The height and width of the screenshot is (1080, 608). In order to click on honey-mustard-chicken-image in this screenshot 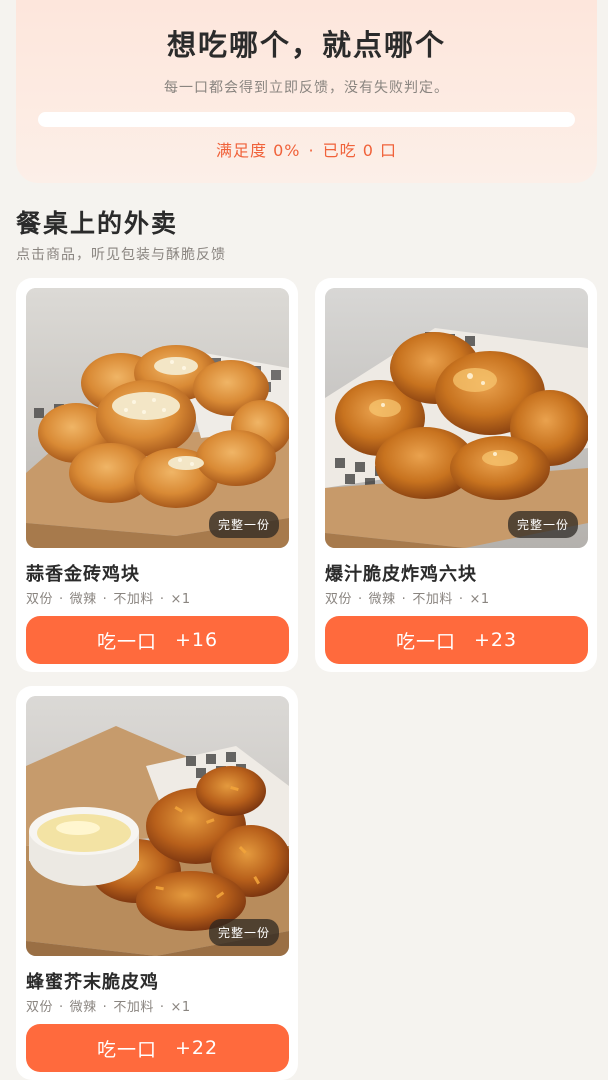, I will do `click(157, 826)`.